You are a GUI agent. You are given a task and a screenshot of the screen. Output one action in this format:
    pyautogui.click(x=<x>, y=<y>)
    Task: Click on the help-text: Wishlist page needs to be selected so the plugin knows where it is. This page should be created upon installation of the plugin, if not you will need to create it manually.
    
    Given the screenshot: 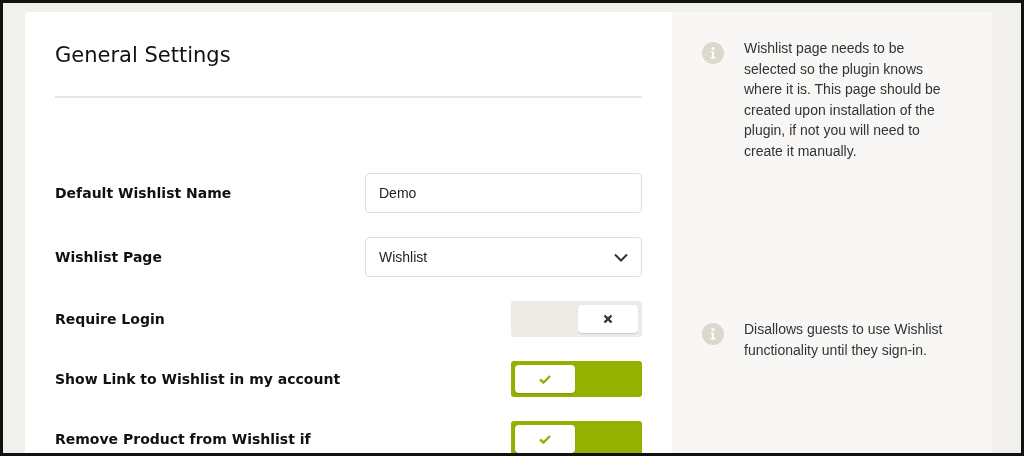 What is the action you would take?
    pyautogui.click(x=843, y=100)
    